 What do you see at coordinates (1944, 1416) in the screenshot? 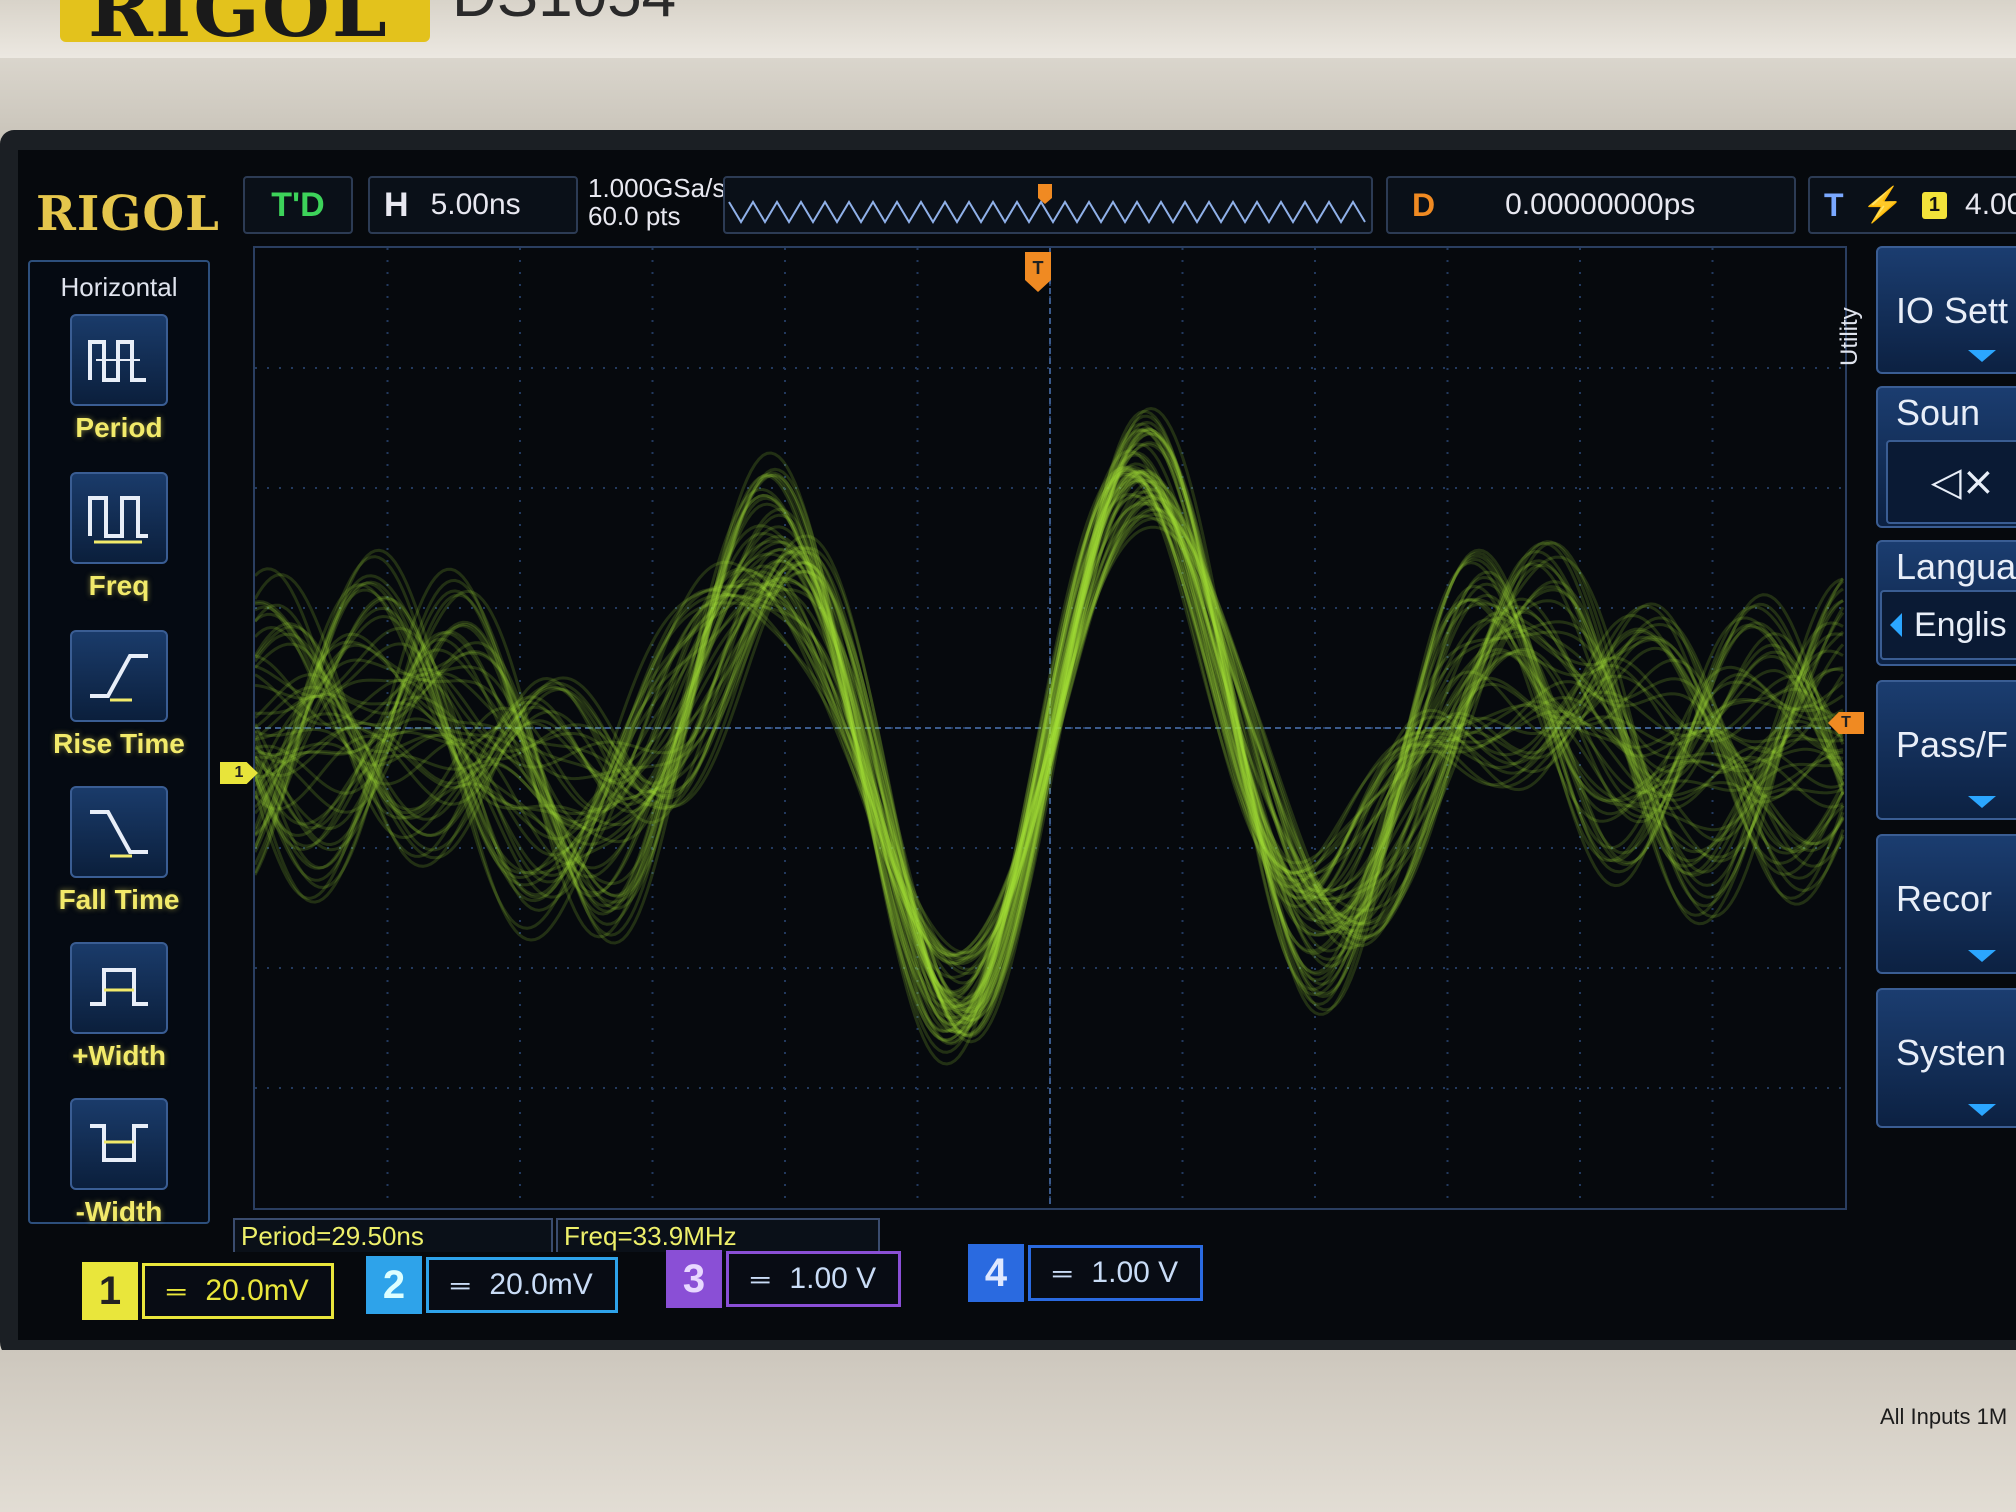
I see `inputs-rating-label: All Inputs 1M` at bounding box center [1944, 1416].